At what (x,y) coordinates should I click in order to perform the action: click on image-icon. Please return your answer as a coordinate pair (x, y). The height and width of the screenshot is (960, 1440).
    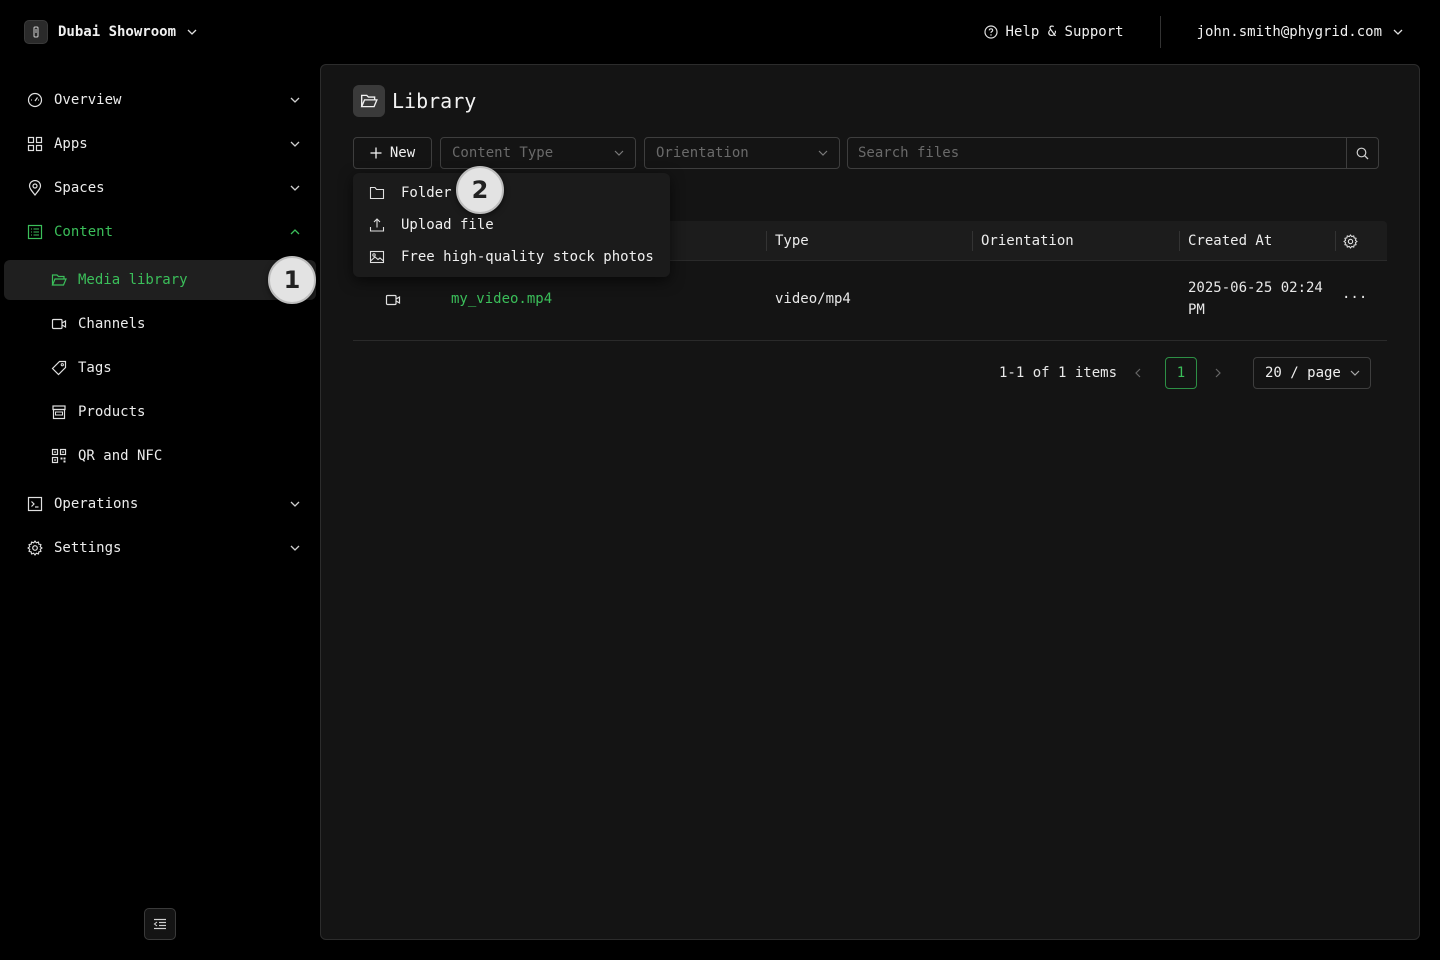
    Looking at the image, I should click on (377, 257).